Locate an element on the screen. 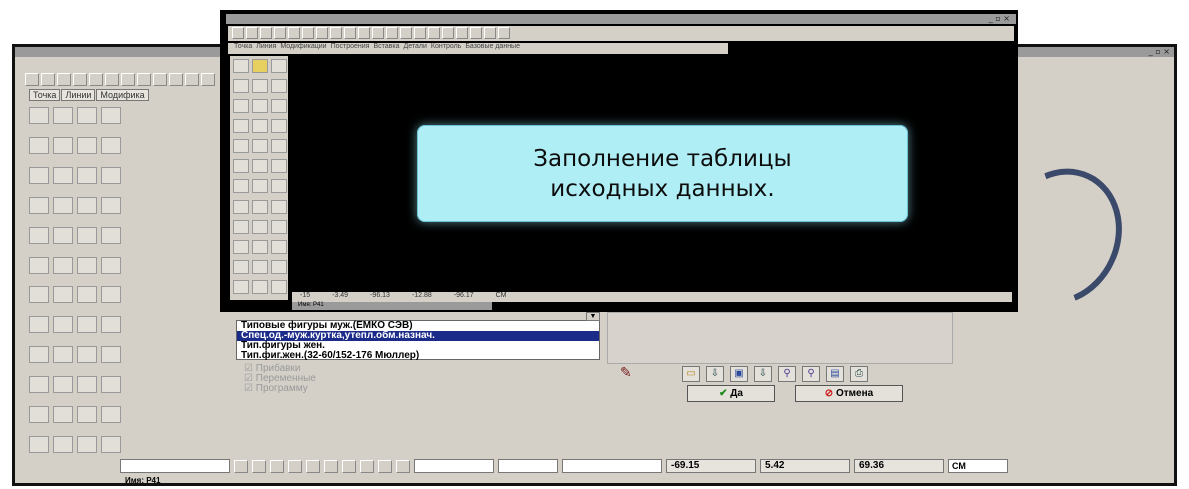 This screenshot has width=1189, height=489. tab-lines: Линии is located at coordinates (78, 95).